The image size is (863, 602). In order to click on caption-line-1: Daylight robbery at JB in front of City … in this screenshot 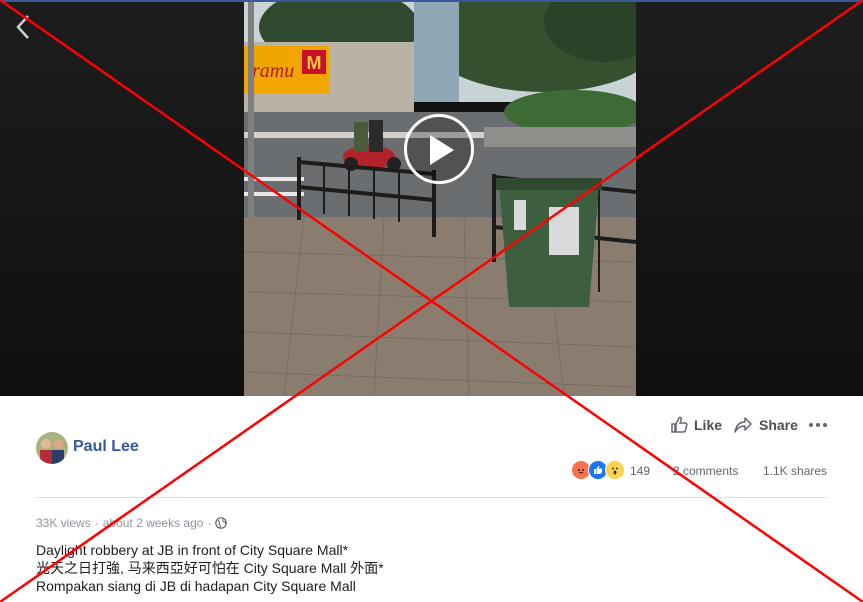, I will do `click(192, 550)`.